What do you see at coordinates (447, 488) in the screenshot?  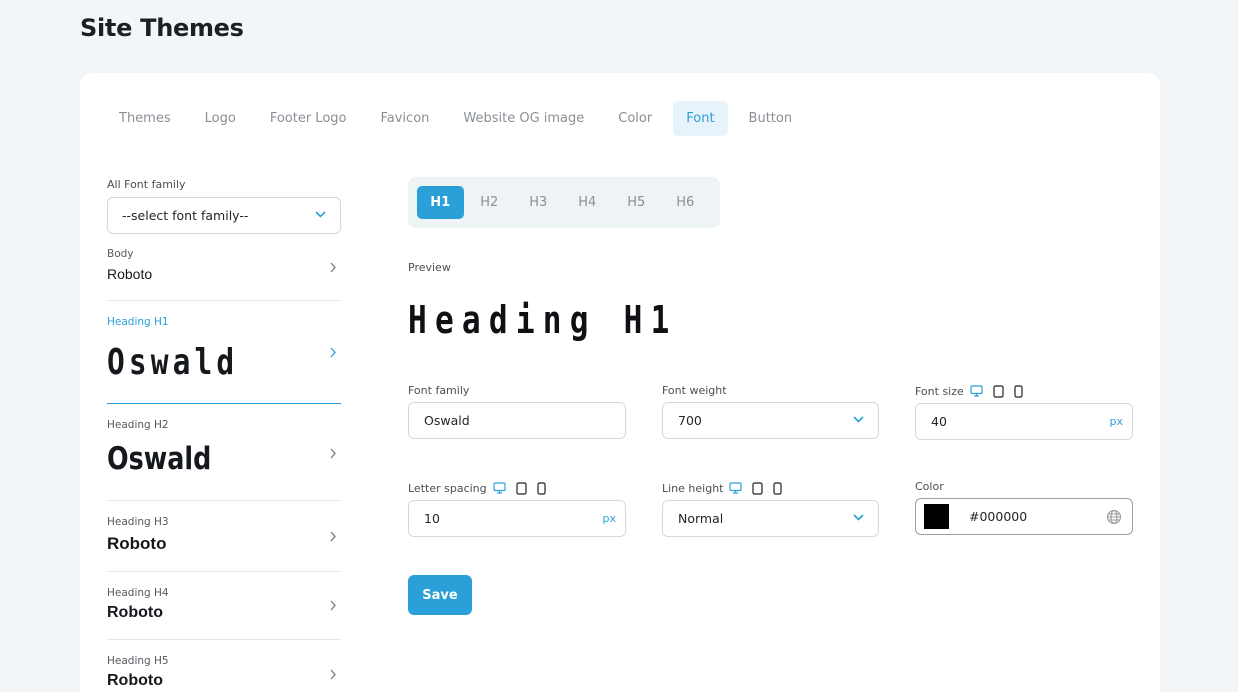 I see `letter-spacing-label: Letter spacing` at bounding box center [447, 488].